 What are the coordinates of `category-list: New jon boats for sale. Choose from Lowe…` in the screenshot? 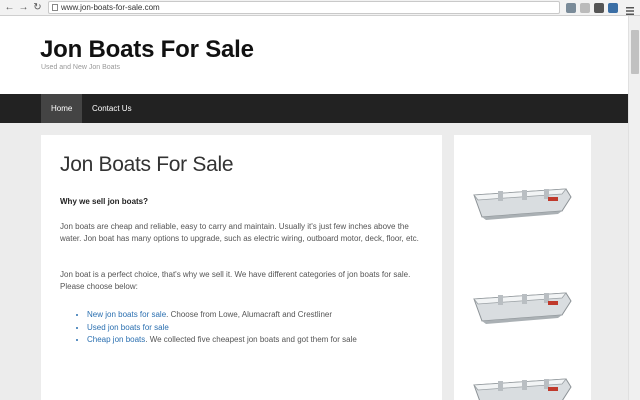 It's located at (259, 328).